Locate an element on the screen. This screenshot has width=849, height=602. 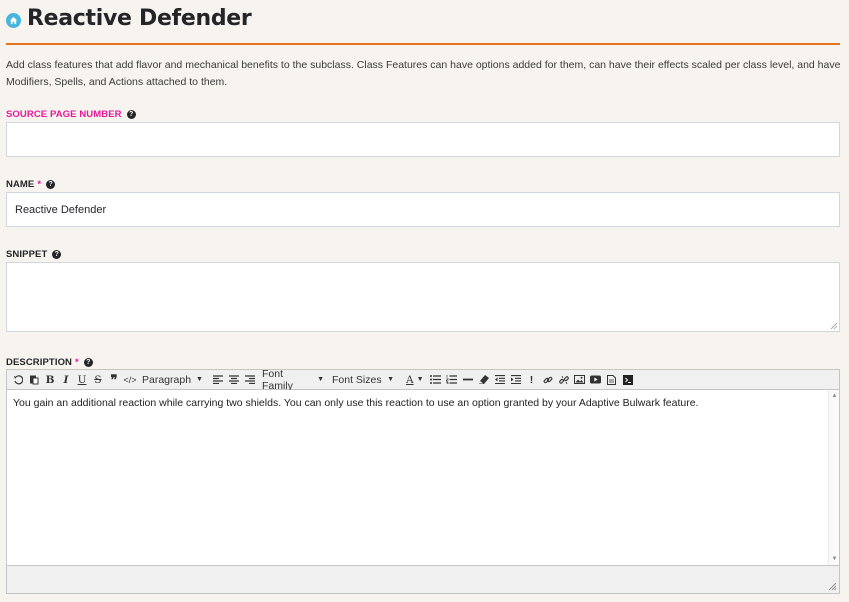
text-color-button: A ▼ is located at coordinates (415, 380).